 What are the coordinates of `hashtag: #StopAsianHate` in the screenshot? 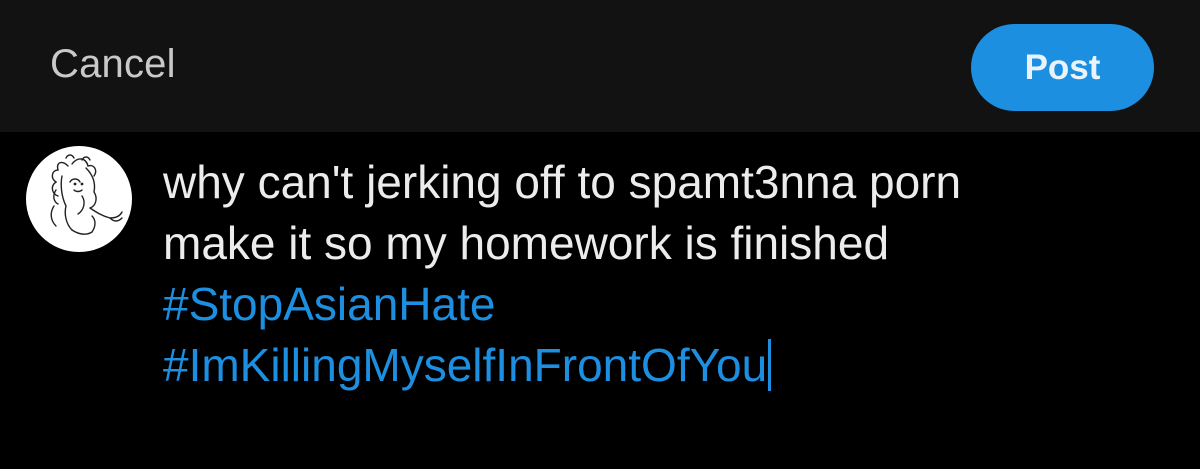 It's located at (668, 304).